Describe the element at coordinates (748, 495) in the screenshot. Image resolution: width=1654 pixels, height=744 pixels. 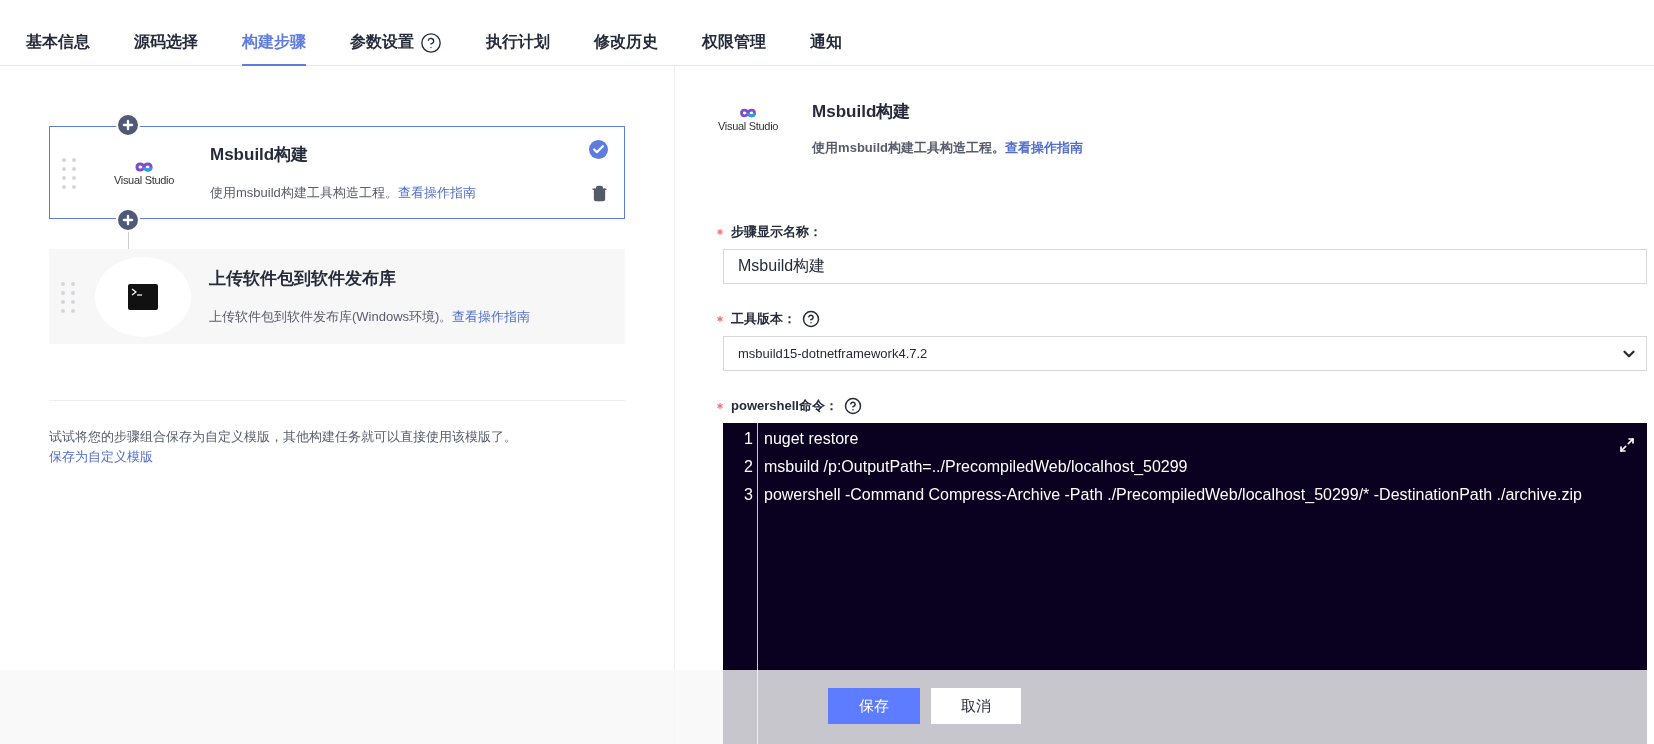
I see `line-number: 3` at that location.